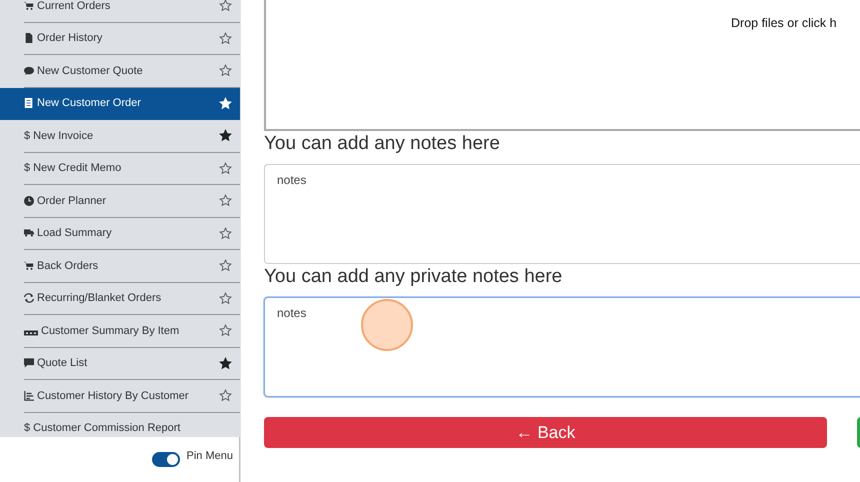  Describe the element at coordinates (29, 103) in the screenshot. I see `document-icon` at that location.